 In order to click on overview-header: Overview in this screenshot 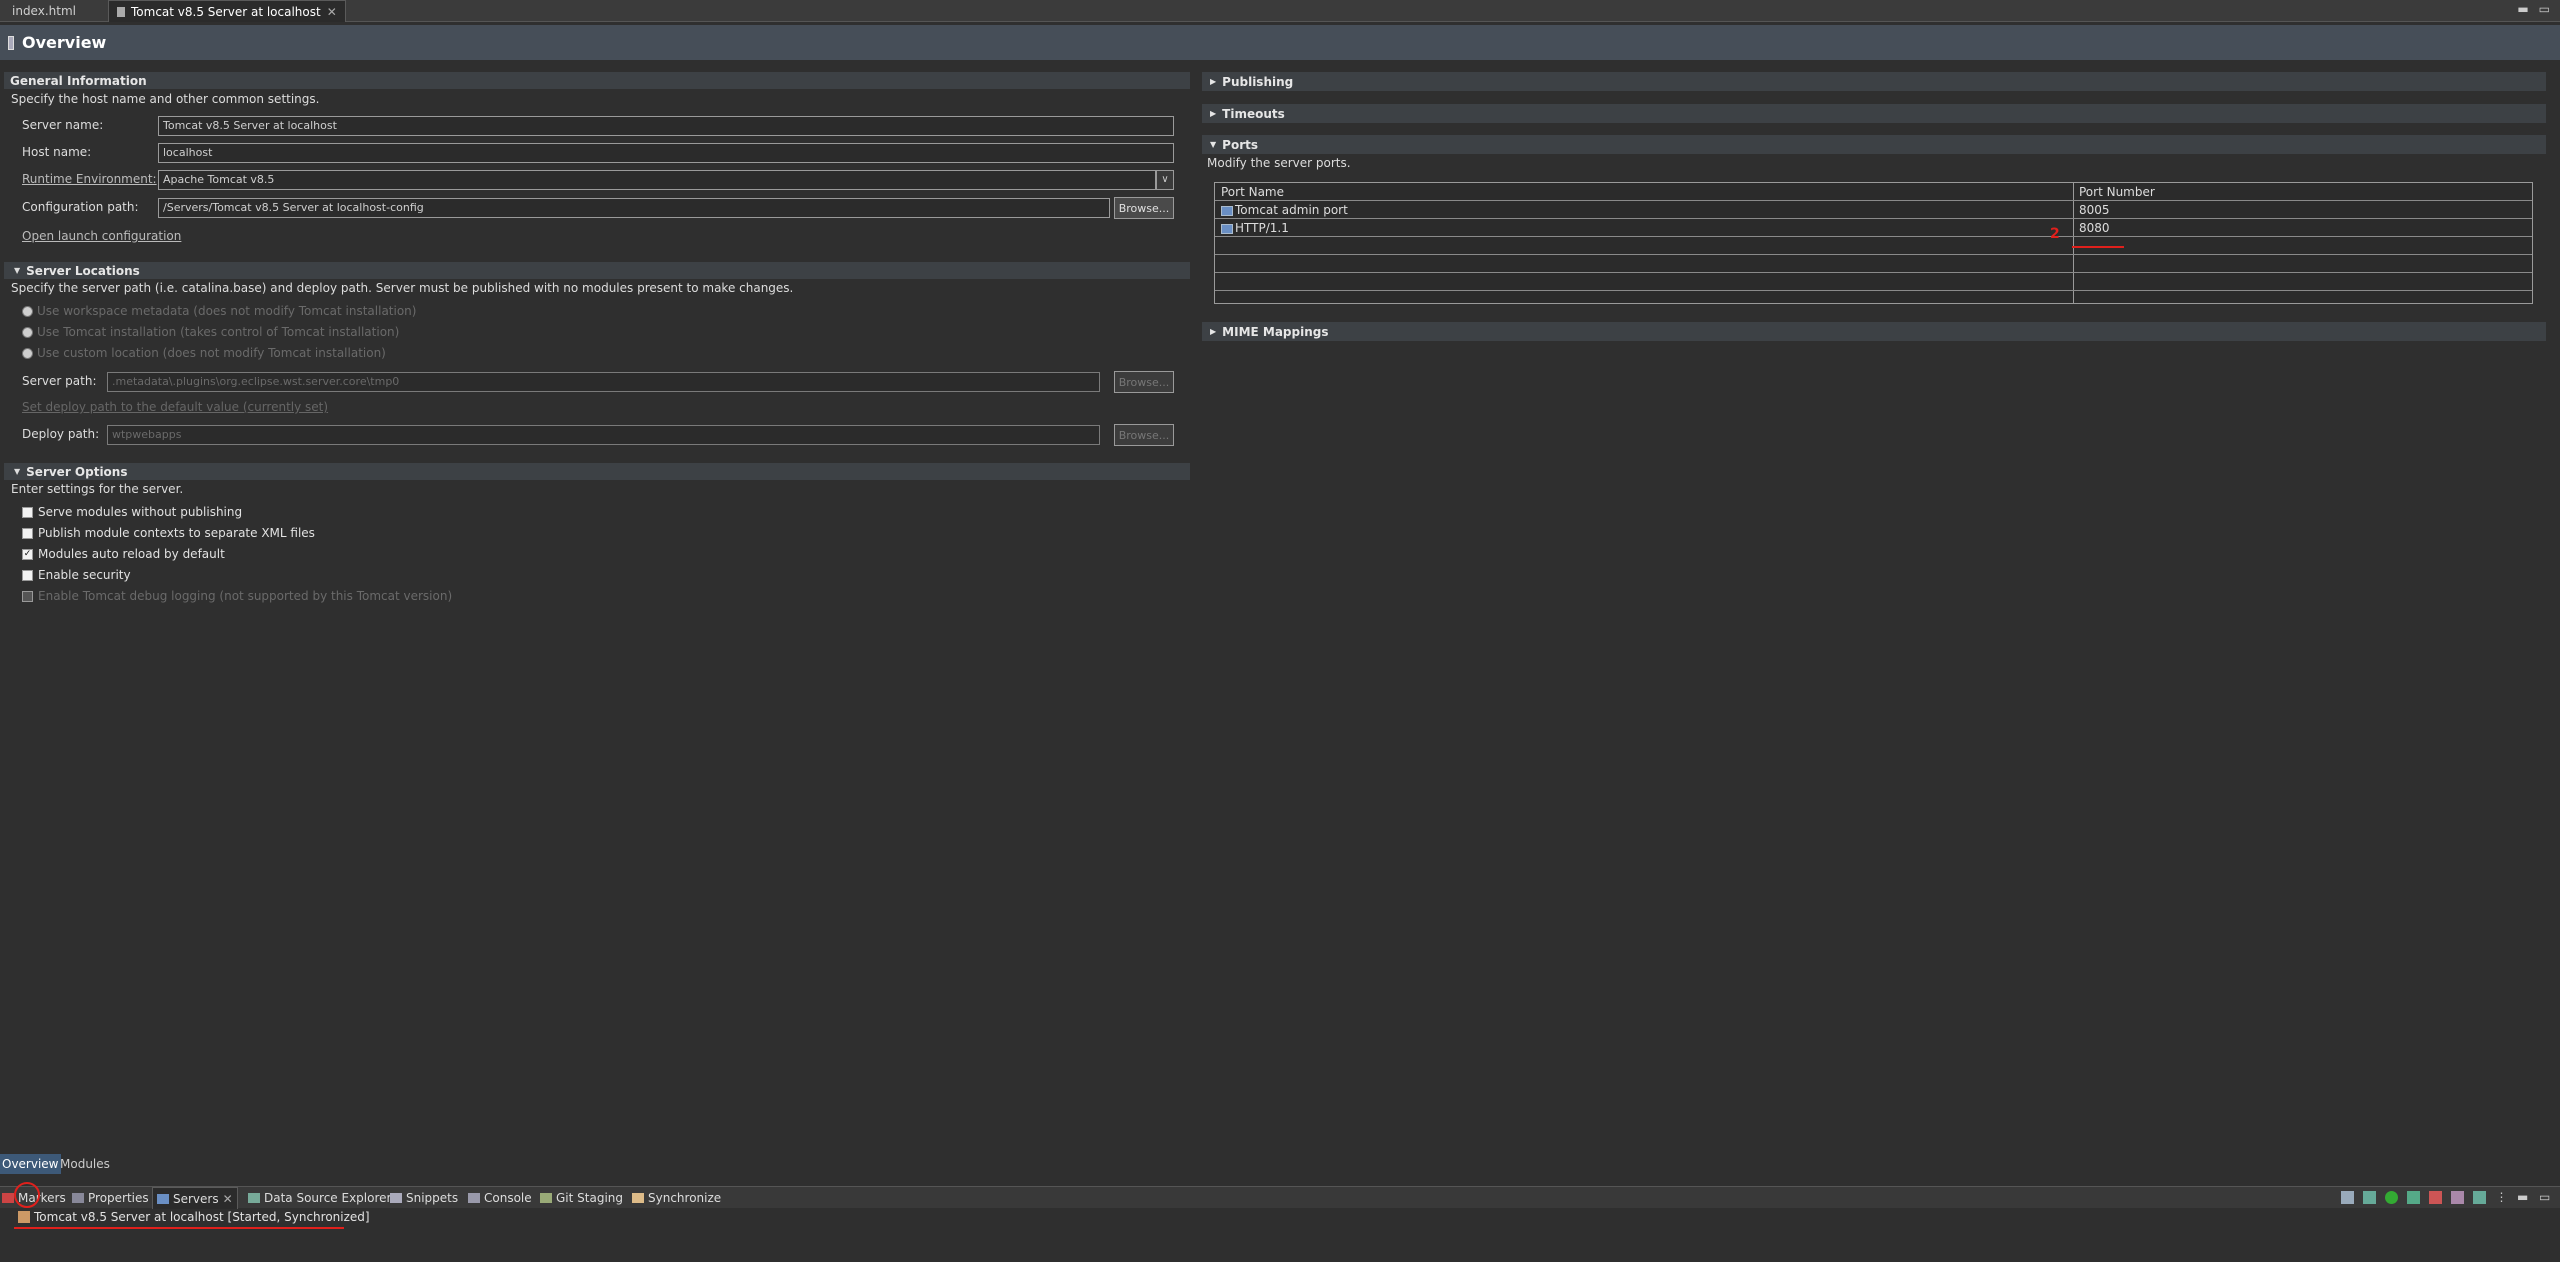, I will do `click(1280, 42)`.